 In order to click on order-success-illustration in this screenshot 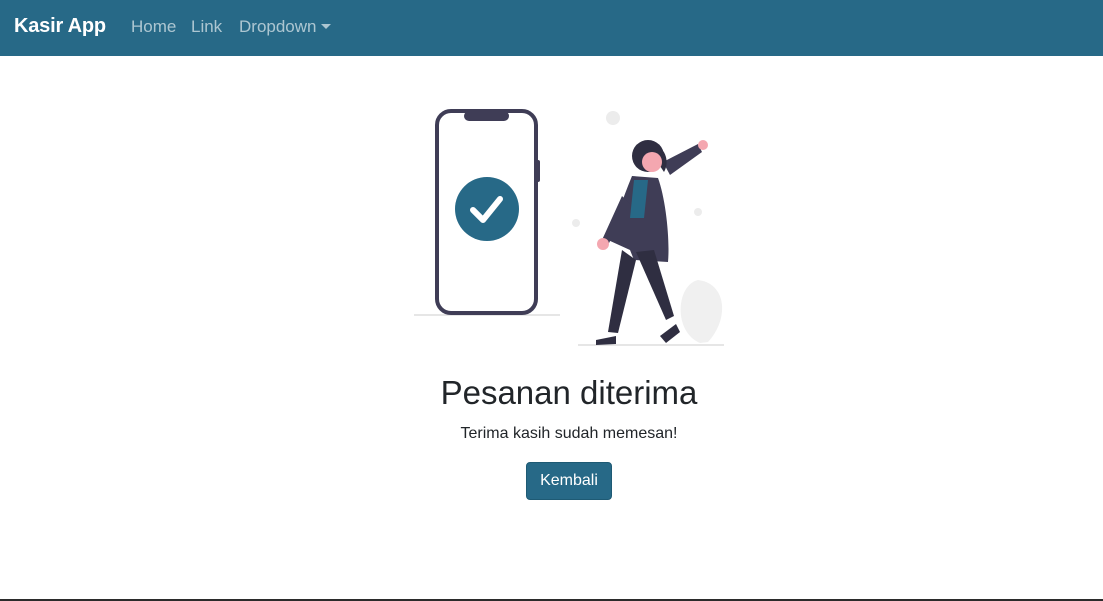, I will do `click(569, 227)`.